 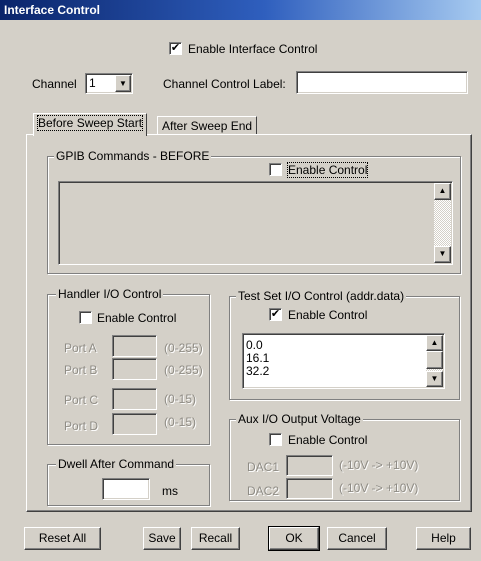 I want to click on tab-before-sweep-start: Before Sweep Start, so click(x=90, y=124).